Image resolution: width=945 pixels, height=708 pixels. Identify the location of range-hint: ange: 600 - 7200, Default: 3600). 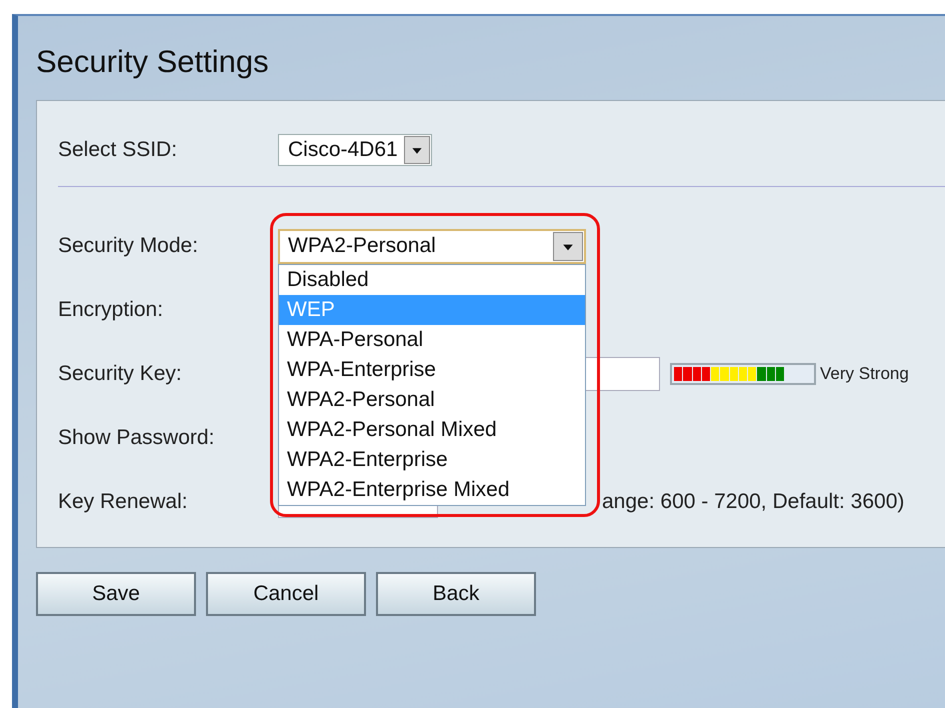
(753, 502).